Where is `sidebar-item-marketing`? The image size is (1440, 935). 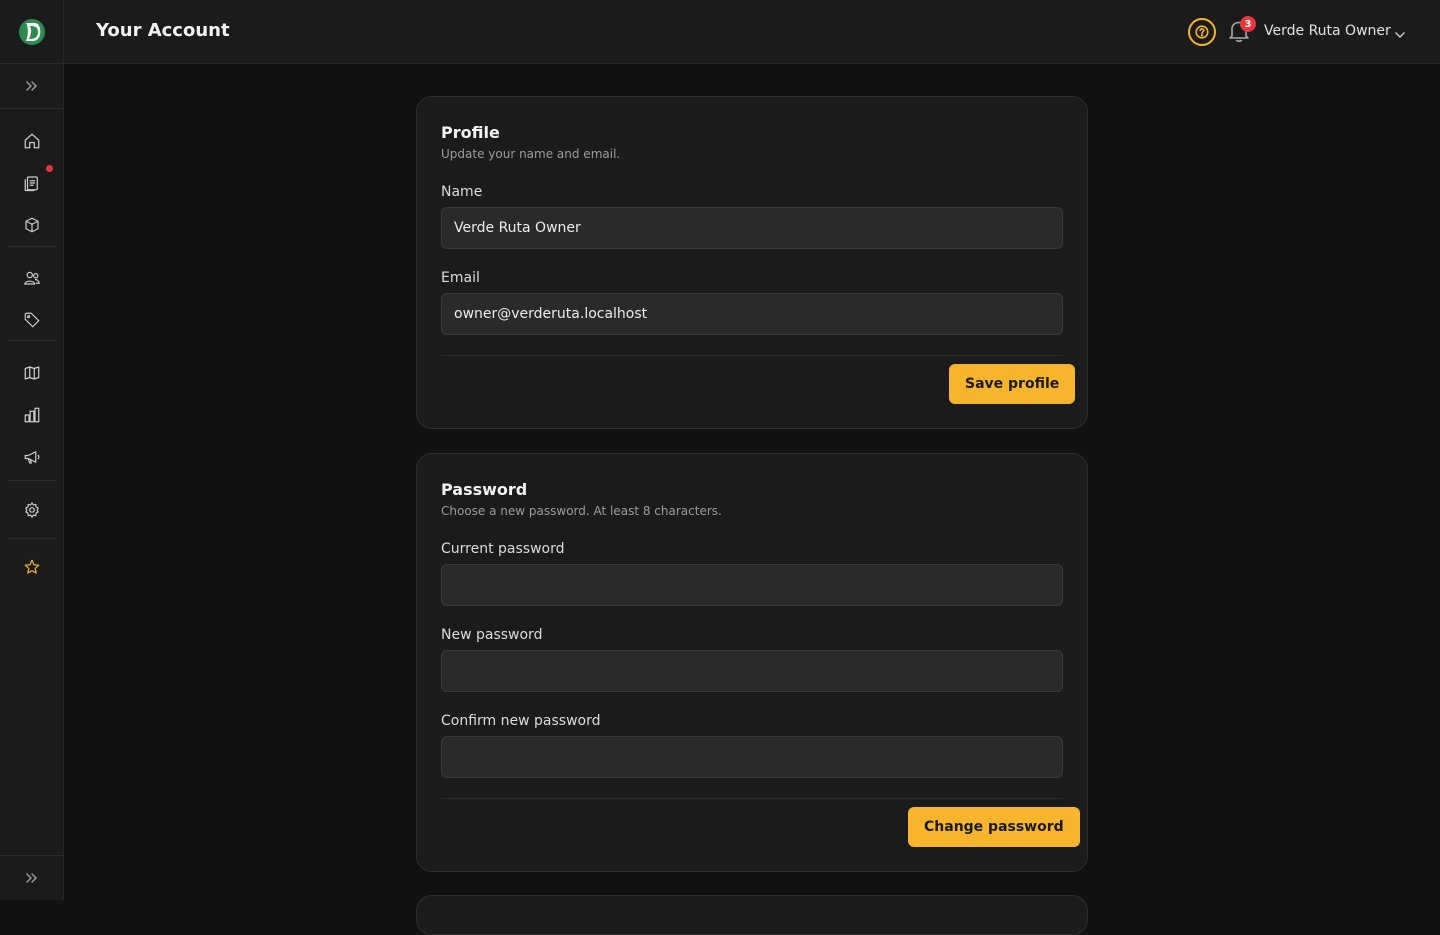 sidebar-item-marketing is located at coordinates (32, 457).